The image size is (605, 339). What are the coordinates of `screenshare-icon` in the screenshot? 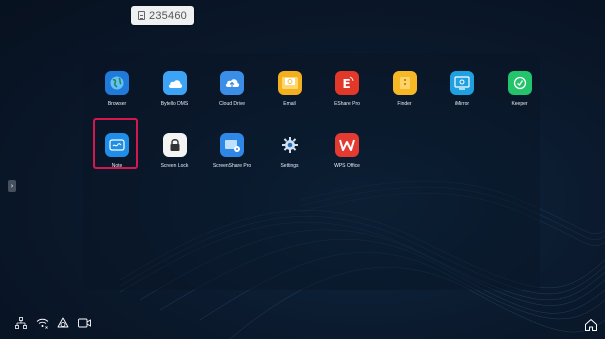 It's located at (232, 145).